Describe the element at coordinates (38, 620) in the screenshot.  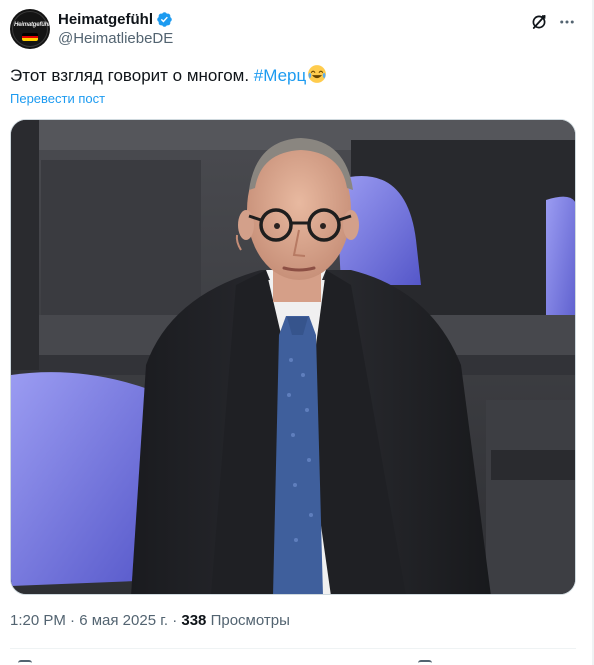
I see `post-time: 1:20 PM` at that location.